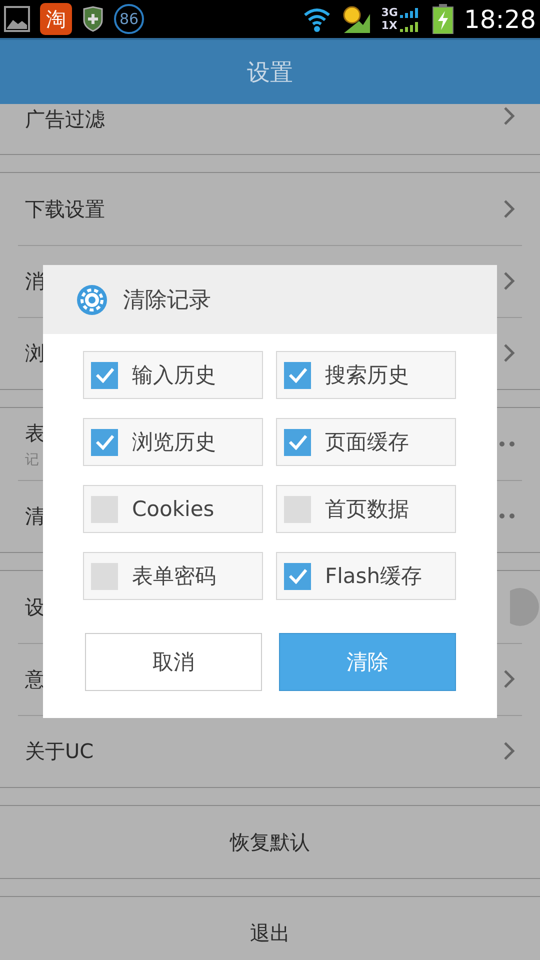 The width and height of the screenshot is (540, 960). I want to click on option-label: Flash缓存, so click(373, 576).